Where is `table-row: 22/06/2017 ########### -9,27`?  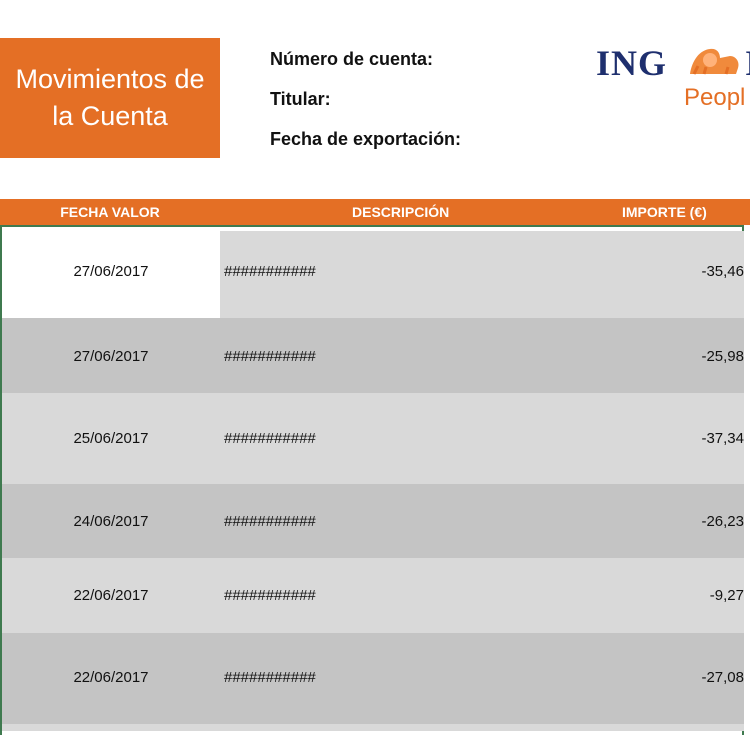
table-row: 22/06/2017 ########### -9,27 is located at coordinates (373, 595).